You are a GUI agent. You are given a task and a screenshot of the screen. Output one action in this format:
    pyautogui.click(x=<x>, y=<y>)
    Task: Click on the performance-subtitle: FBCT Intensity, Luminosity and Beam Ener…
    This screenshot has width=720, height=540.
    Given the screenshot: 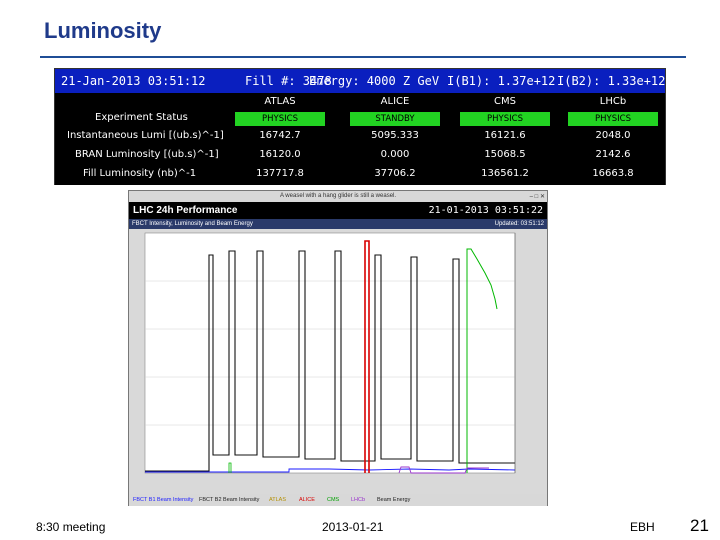 What is the action you would take?
    pyautogui.click(x=192, y=224)
    